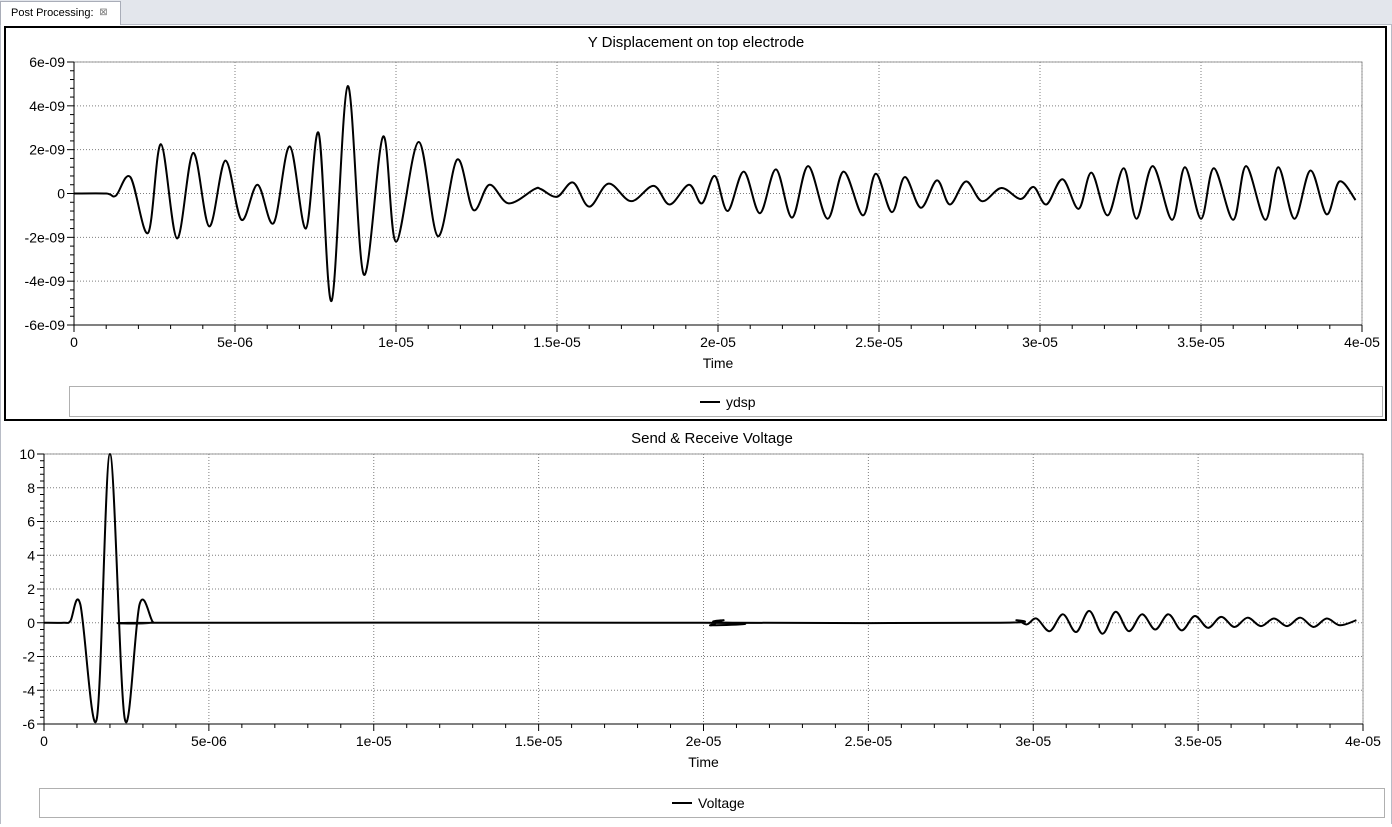 The width and height of the screenshot is (1392, 827). Describe the element at coordinates (31, 555) in the screenshot. I see `y-tick-label: 4` at that location.